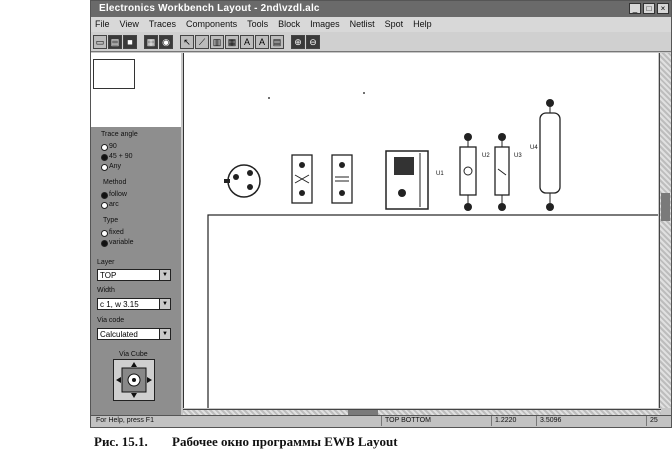 This screenshot has width=672, height=461. Describe the element at coordinates (285, 441) in the screenshot. I see `figure-title: Рабочее окно программы EWB Layout` at that location.